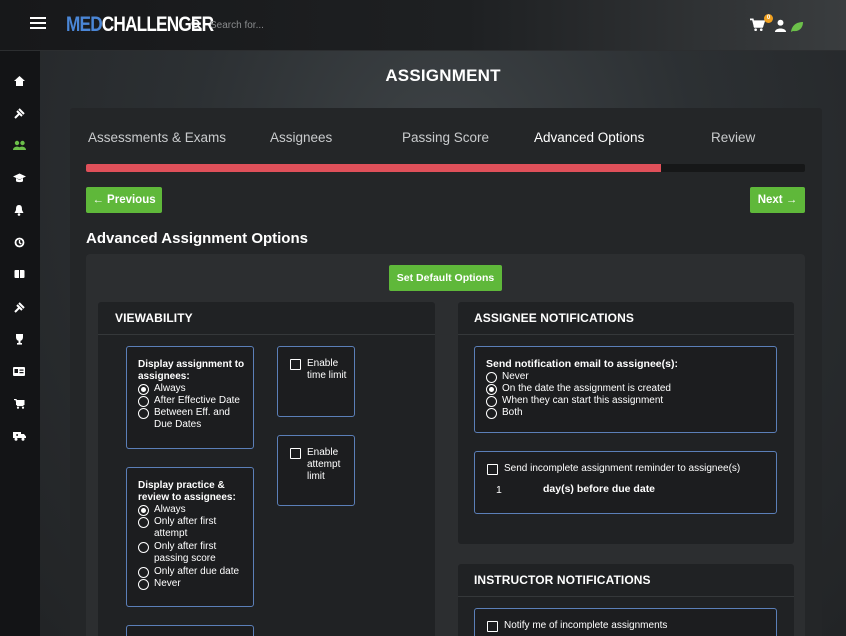 This screenshot has width=846, height=636. I want to click on home-icon, so click(19, 81).